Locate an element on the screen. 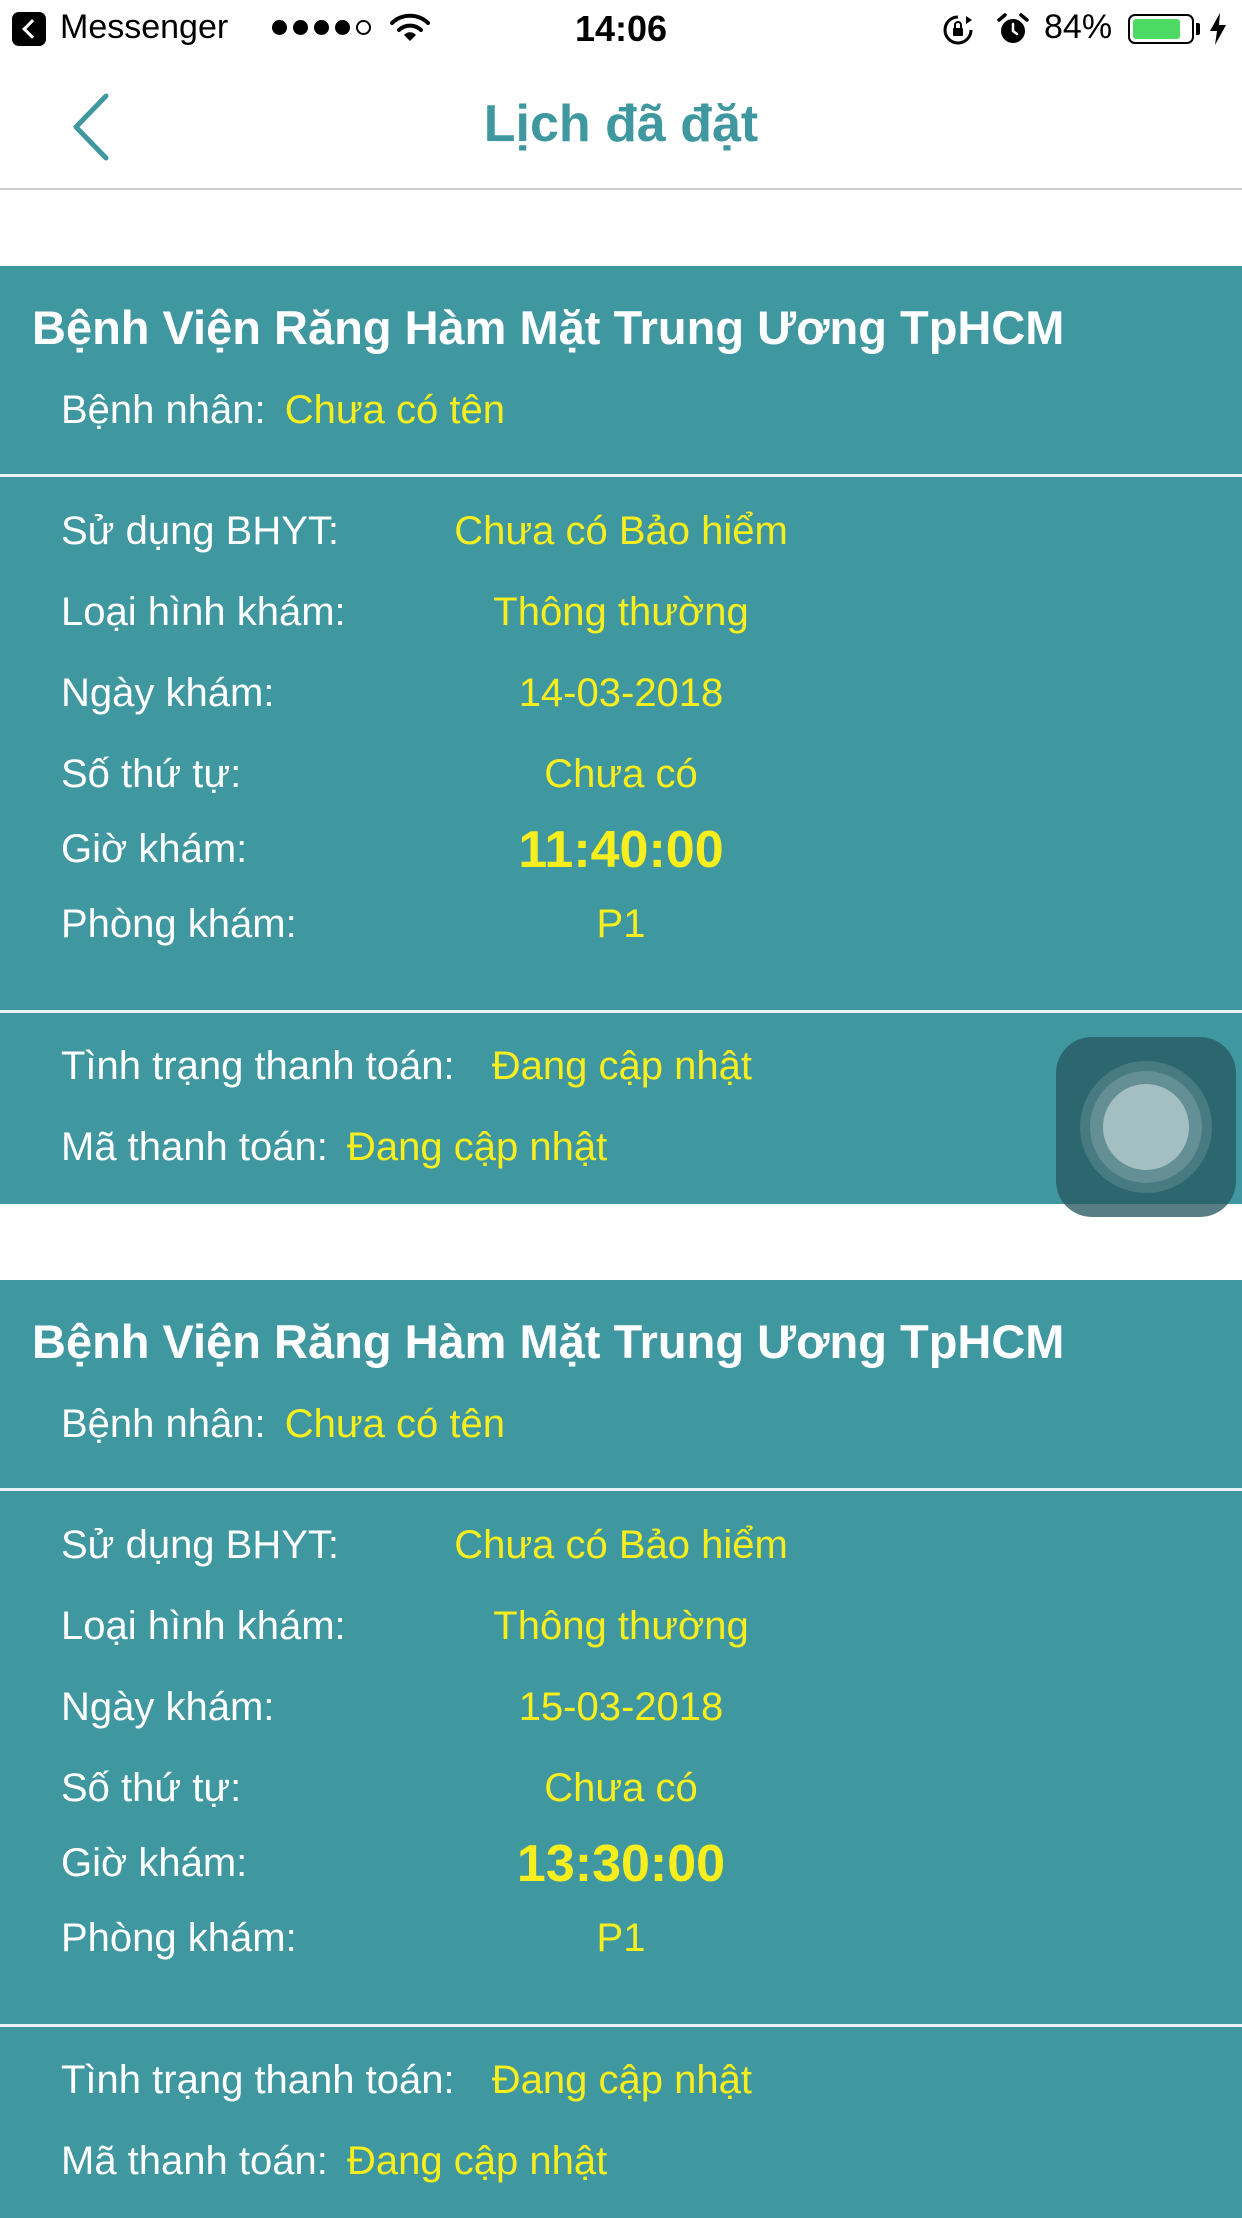  charging-bolt-icon is located at coordinates (1218, 29).